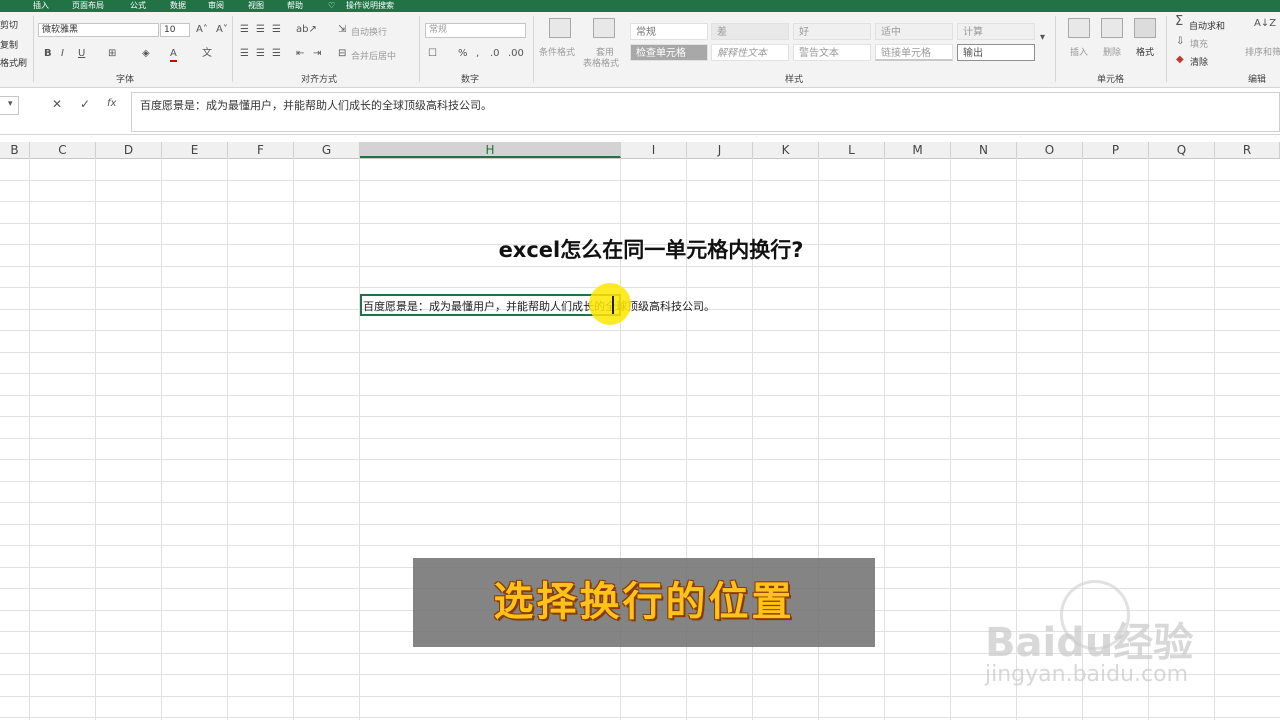 The image size is (1280, 720). Describe the element at coordinates (1087, 674) in the screenshot. I see `watermark-url: jingyan.baidu.com` at that location.